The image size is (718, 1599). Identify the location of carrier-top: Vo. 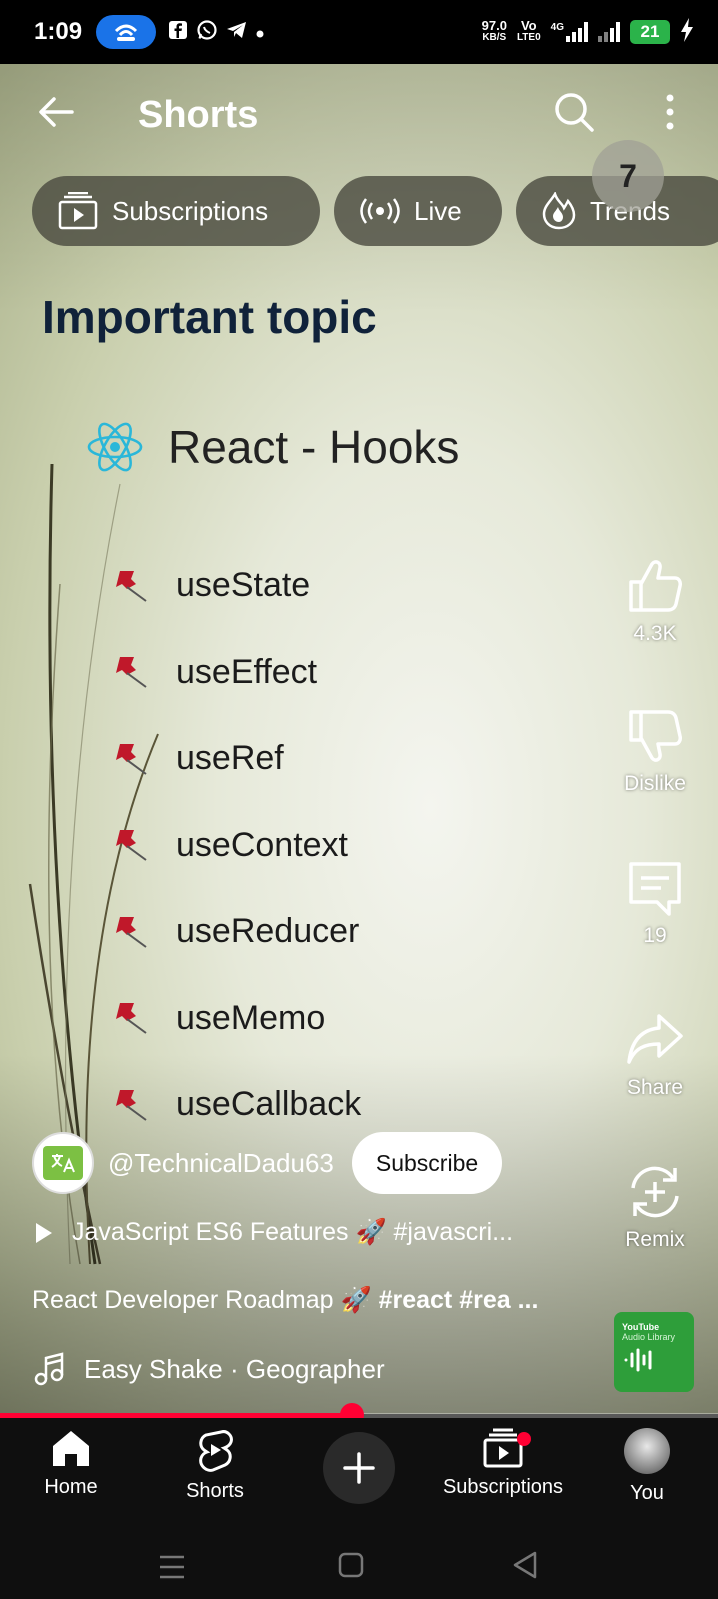
(528, 25).